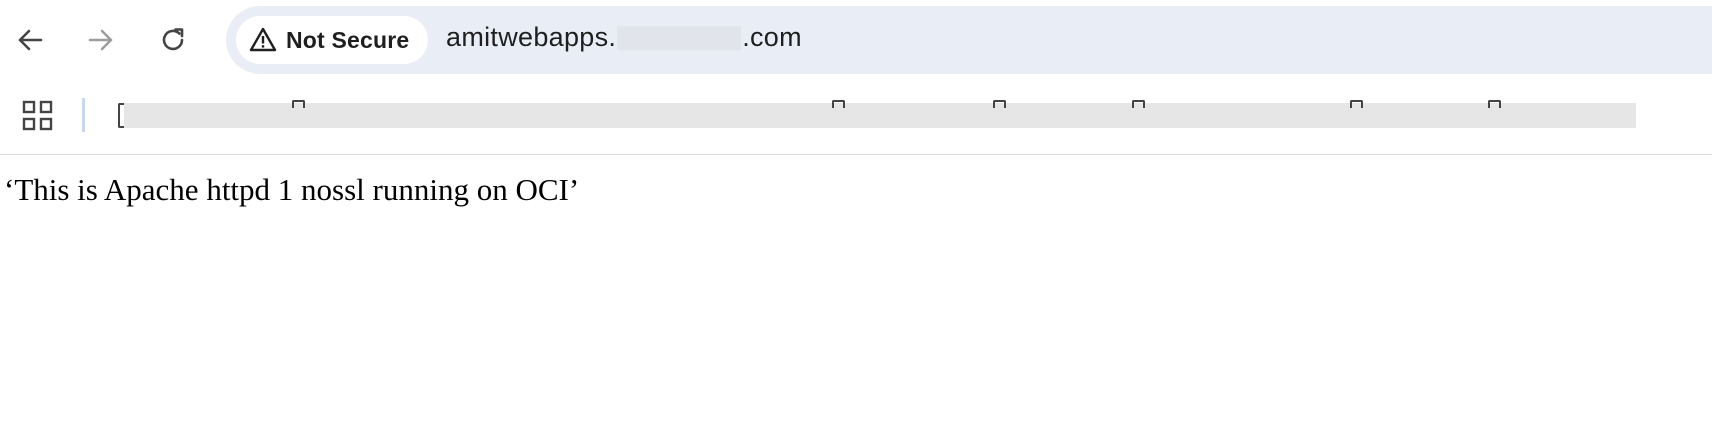  I want to click on address-bar: Not Secure amitwebapps. .com, so click(969, 40).